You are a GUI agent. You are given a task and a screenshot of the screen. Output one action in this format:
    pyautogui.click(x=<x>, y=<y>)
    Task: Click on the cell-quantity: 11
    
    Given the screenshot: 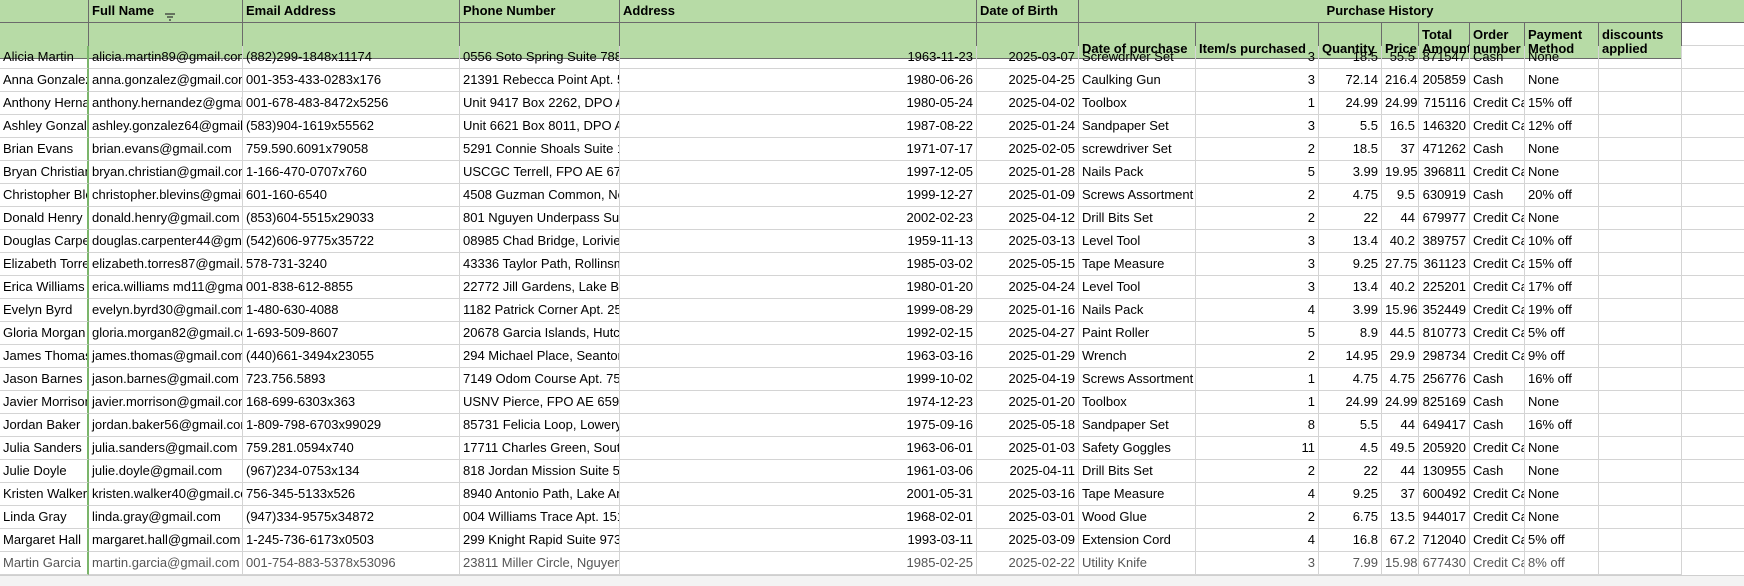 What is the action you would take?
    pyautogui.click(x=1257, y=448)
    